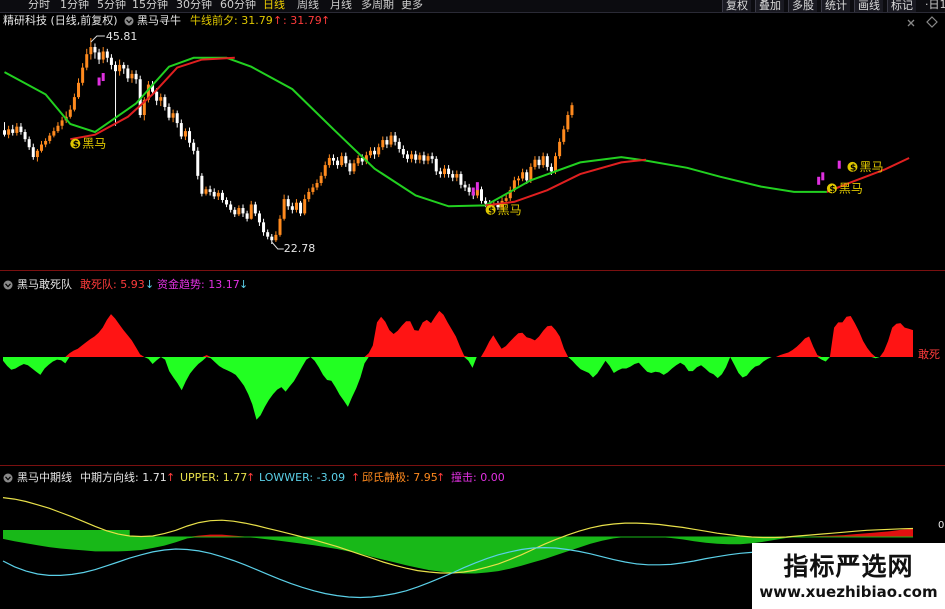  Describe the element at coordinates (932, 22) in the screenshot. I see `diamond-icon` at that location.